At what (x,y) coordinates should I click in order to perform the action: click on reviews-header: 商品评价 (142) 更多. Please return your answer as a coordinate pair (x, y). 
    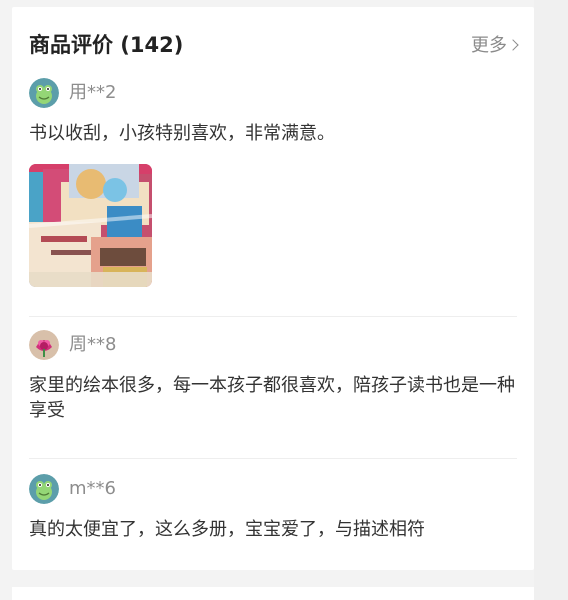
    Looking at the image, I should click on (274, 44).